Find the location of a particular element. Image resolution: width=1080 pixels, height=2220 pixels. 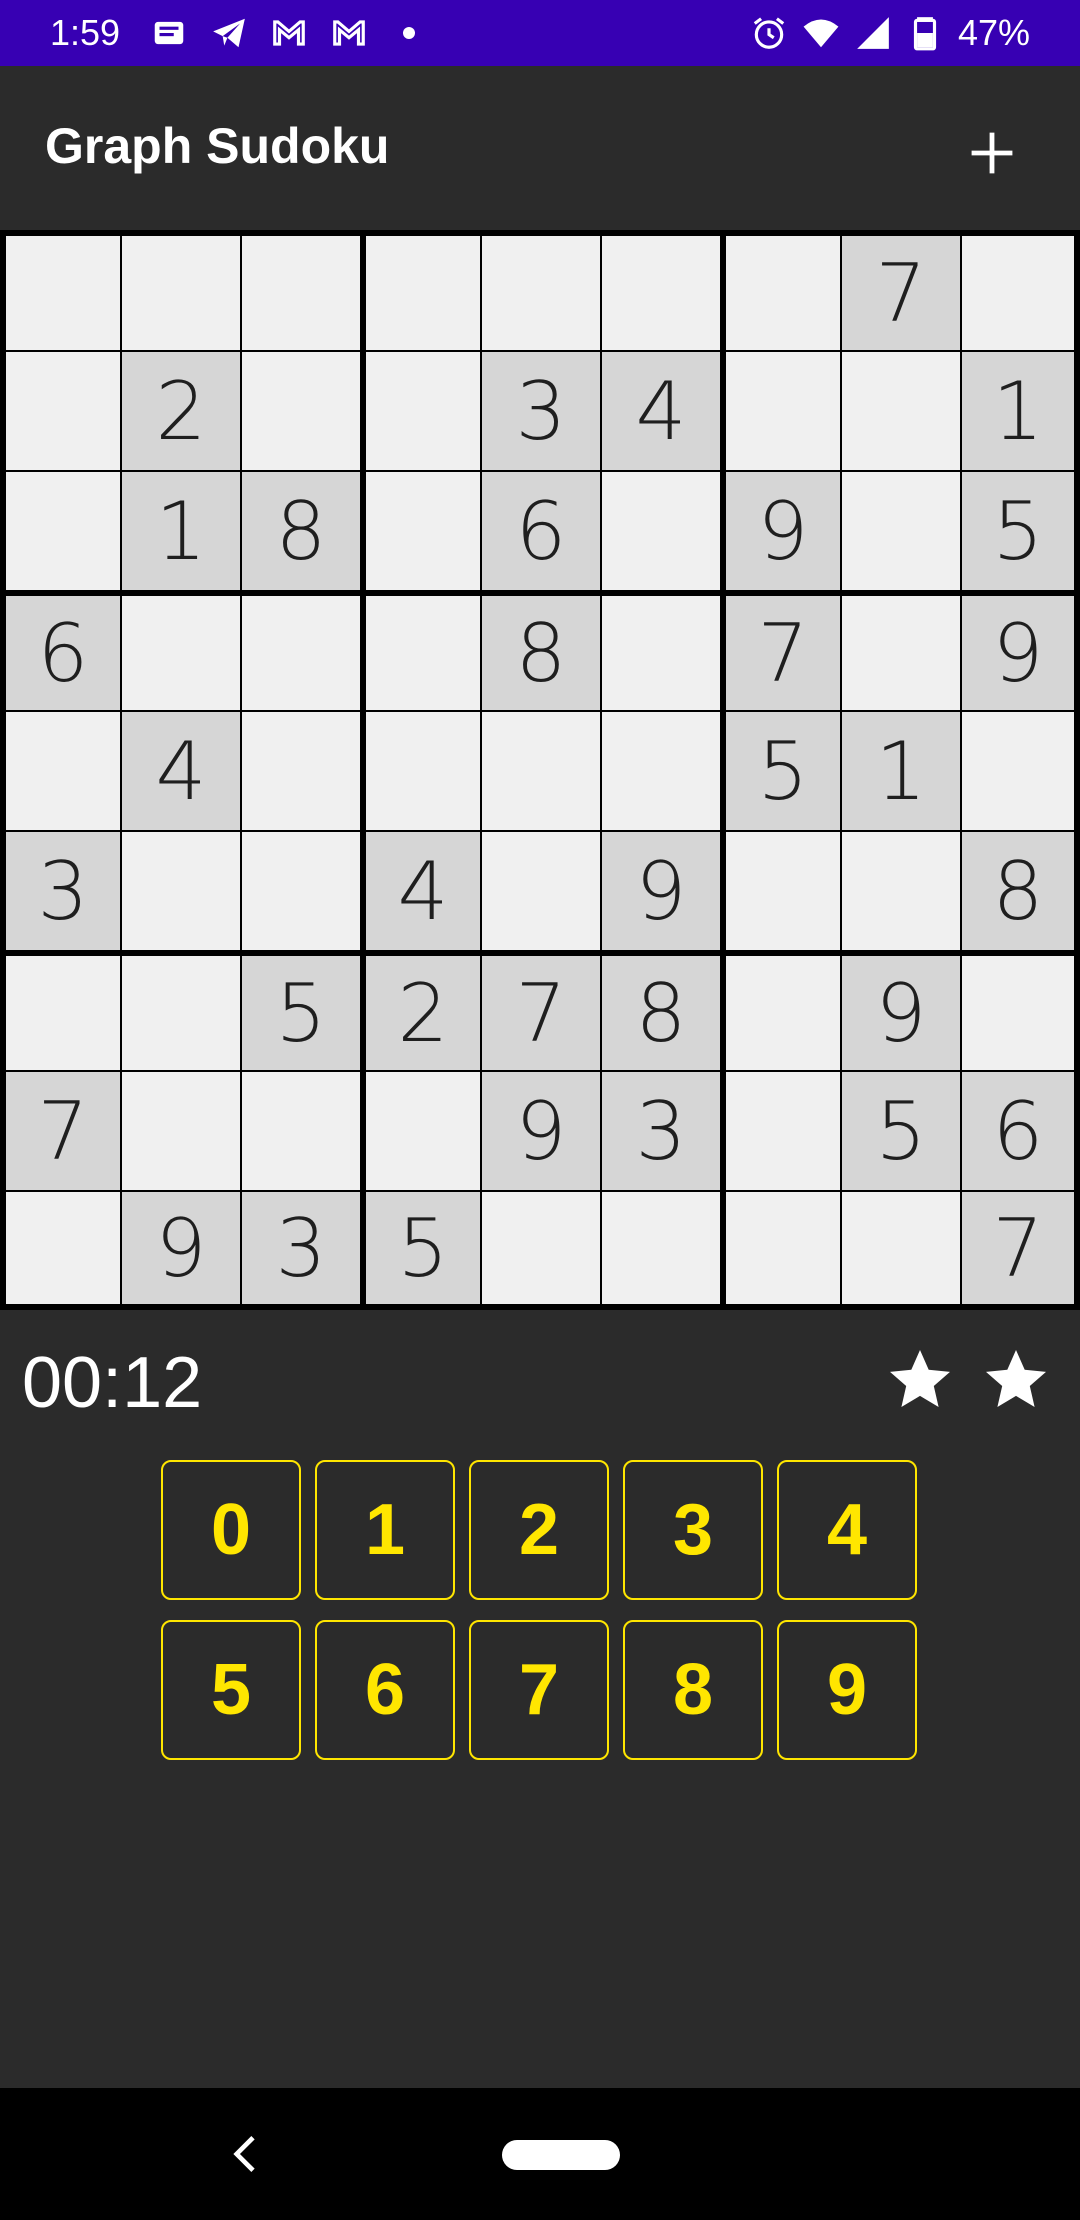

new-game-button is located at coordinates (992, 153).